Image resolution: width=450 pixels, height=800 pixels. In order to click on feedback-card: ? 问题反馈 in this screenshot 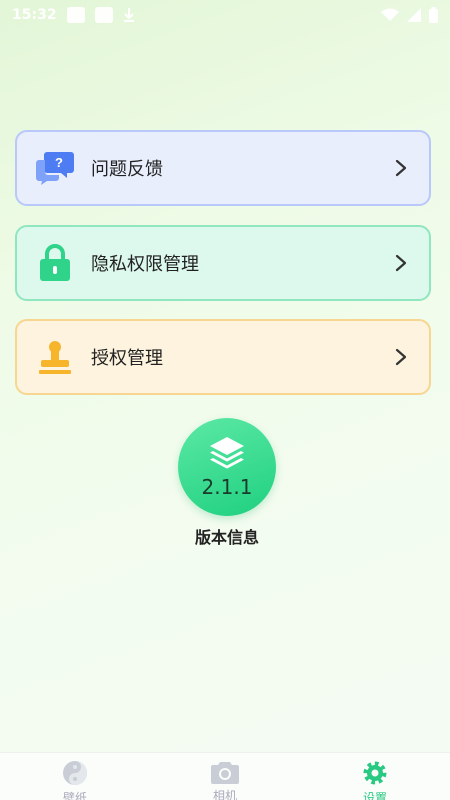, I will do `click(223, 168)`.